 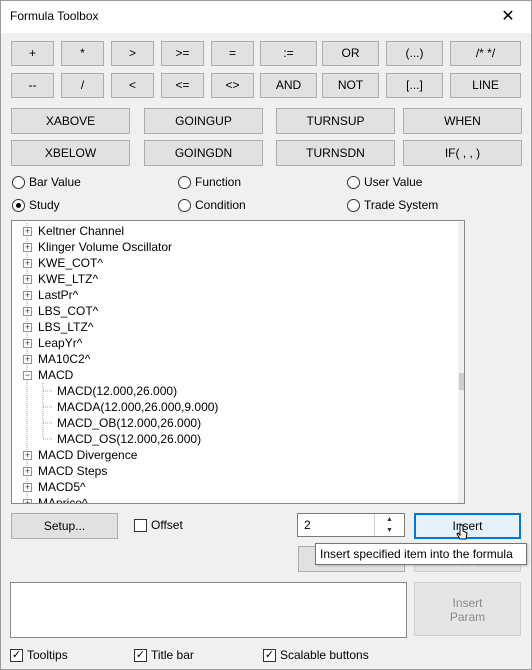 What do you see at coordinates (81, 231) in the screenshot?
I see `tree-item-label: Keltner Channel` at bounding box center [81, 231].